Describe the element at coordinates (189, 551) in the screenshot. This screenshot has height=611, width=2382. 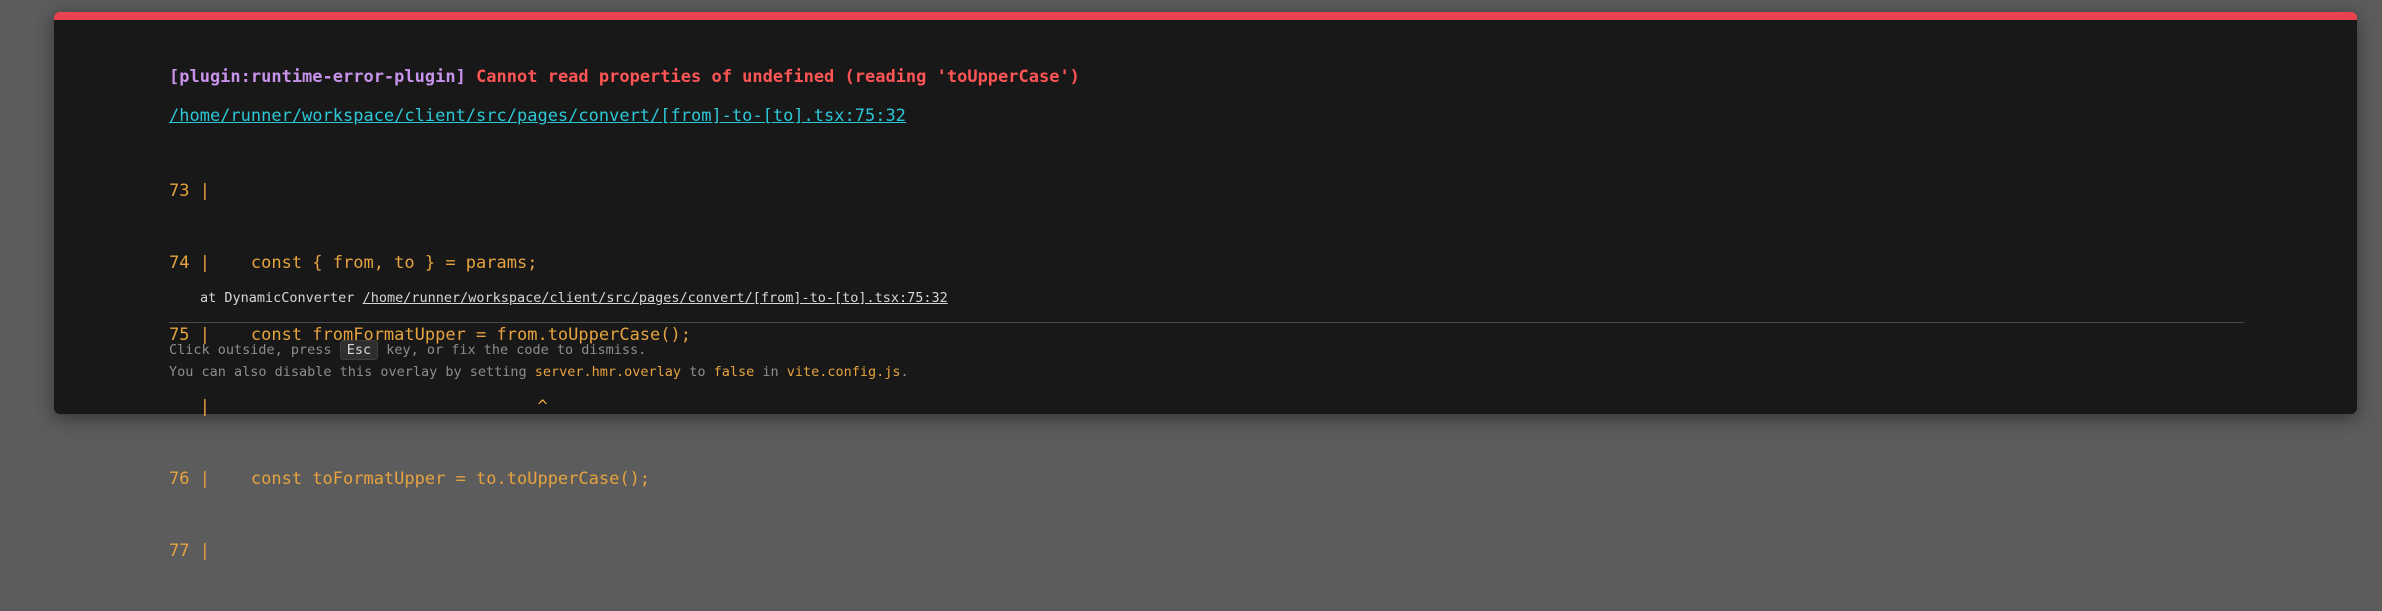
I see `code-frame-line: 77 |` at that location.